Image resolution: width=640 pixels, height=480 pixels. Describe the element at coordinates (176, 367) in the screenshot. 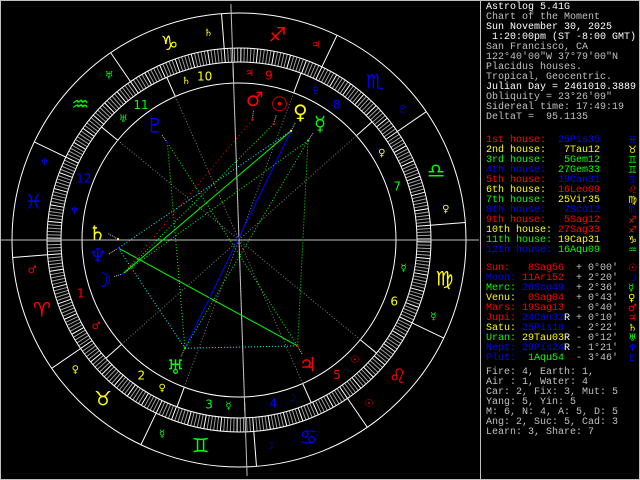

I see `planet-icon: ♅` at that location.